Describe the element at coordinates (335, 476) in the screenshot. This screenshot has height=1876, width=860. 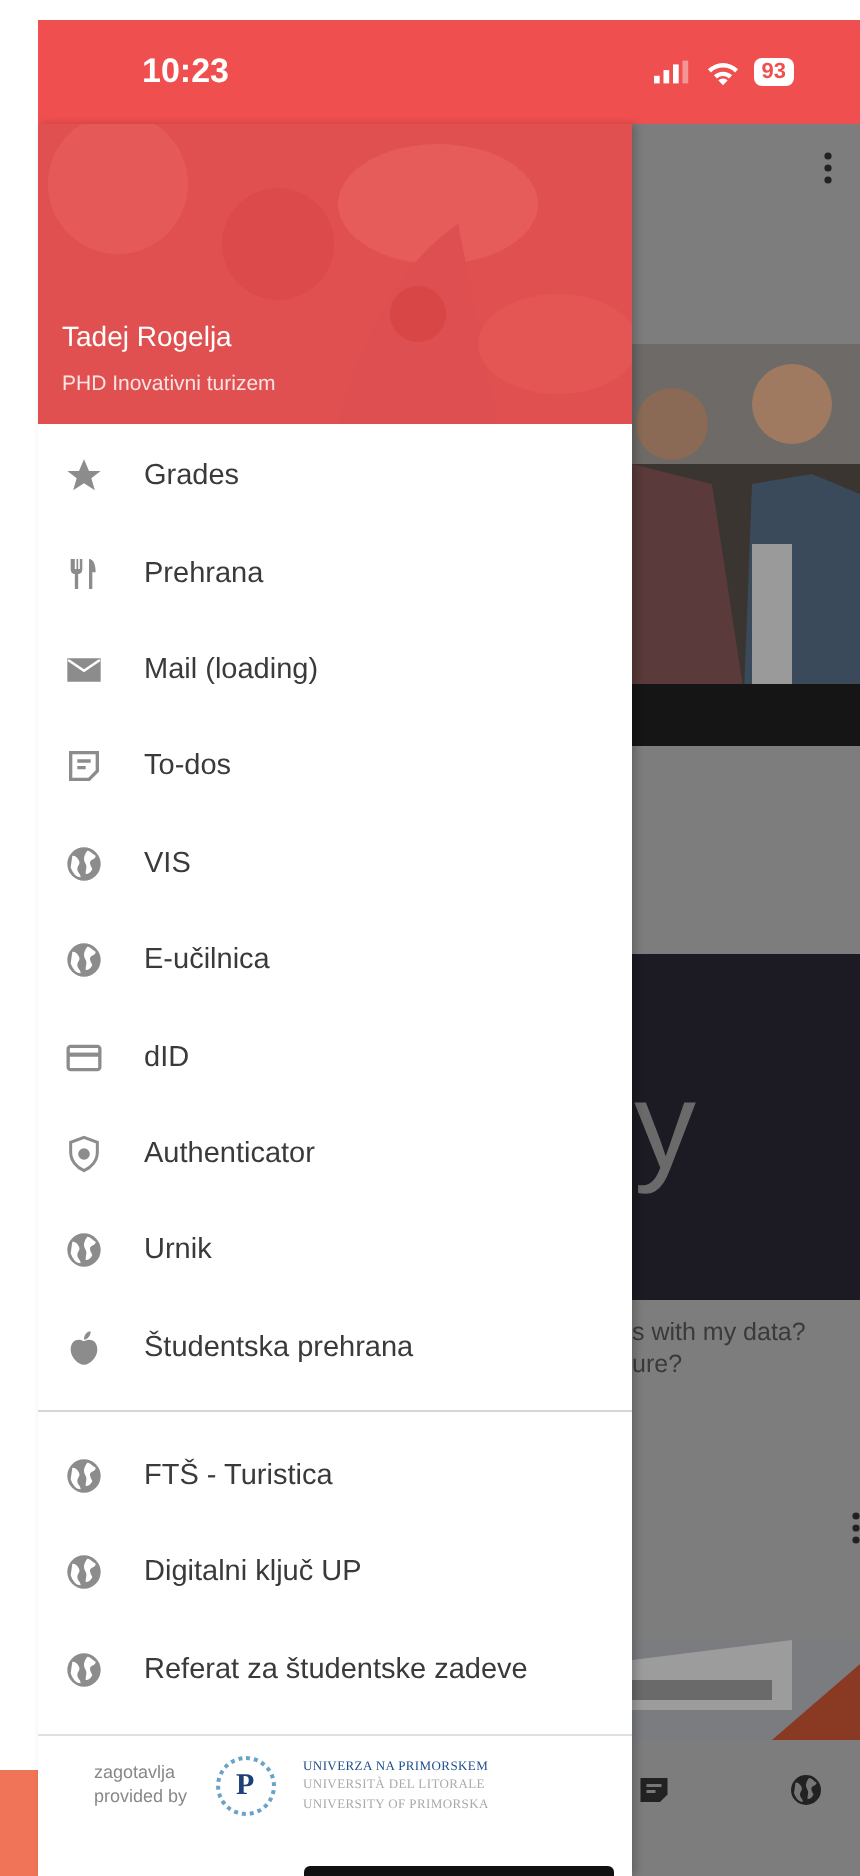
I see `menu-item: Grades` at that location.